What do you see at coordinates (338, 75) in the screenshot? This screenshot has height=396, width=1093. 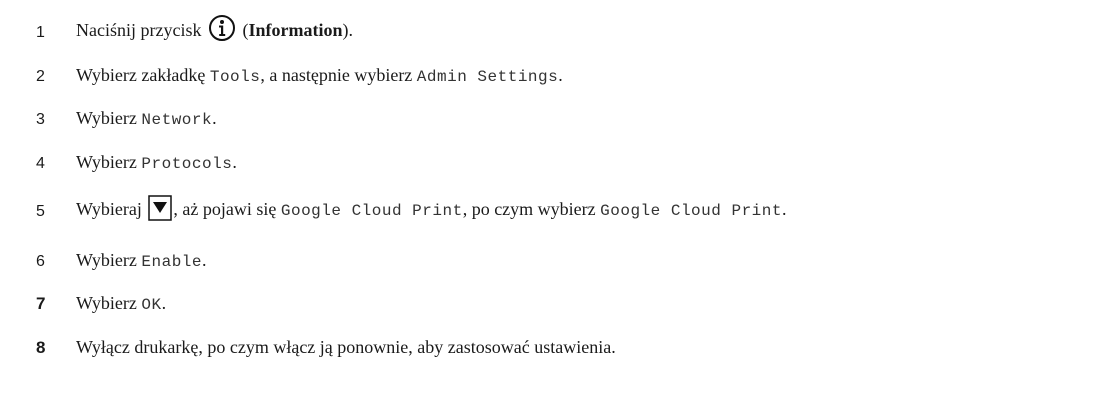 I see `step-text-part: , a następnie wybierz` at bounding box center [338, 75].